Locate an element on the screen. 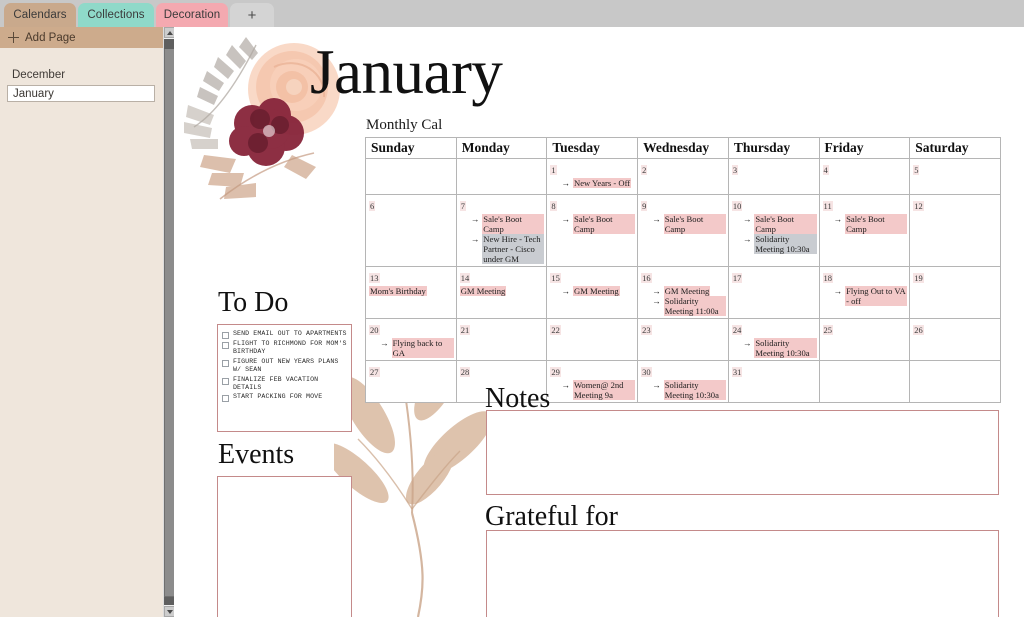 This screenshot has width=1024, height=617. day-number: 14 is located at coordinates (465, 278).